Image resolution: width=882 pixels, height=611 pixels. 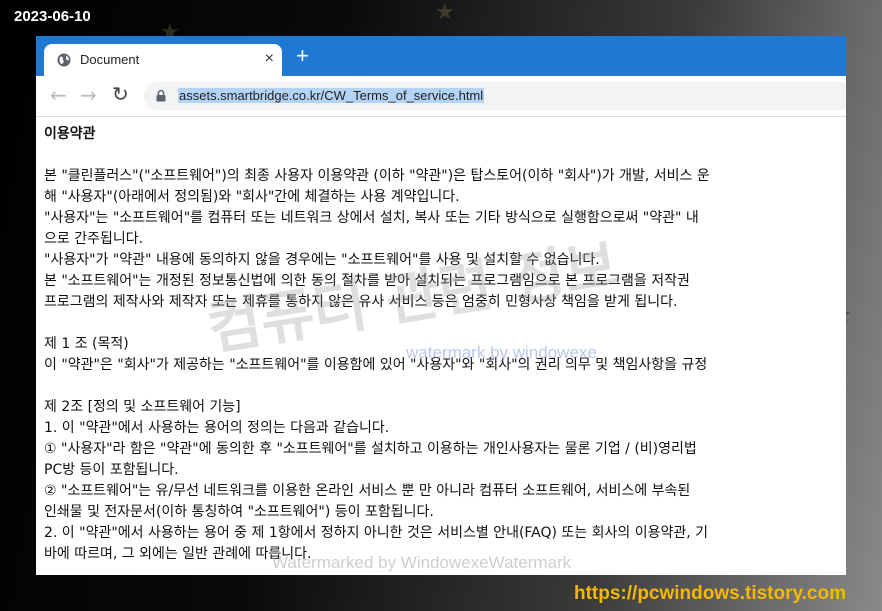 What do you see at coordinates (163, 60) in the screenshot?
I see `tab-document: Document ×` at bounding box center [163, 60].